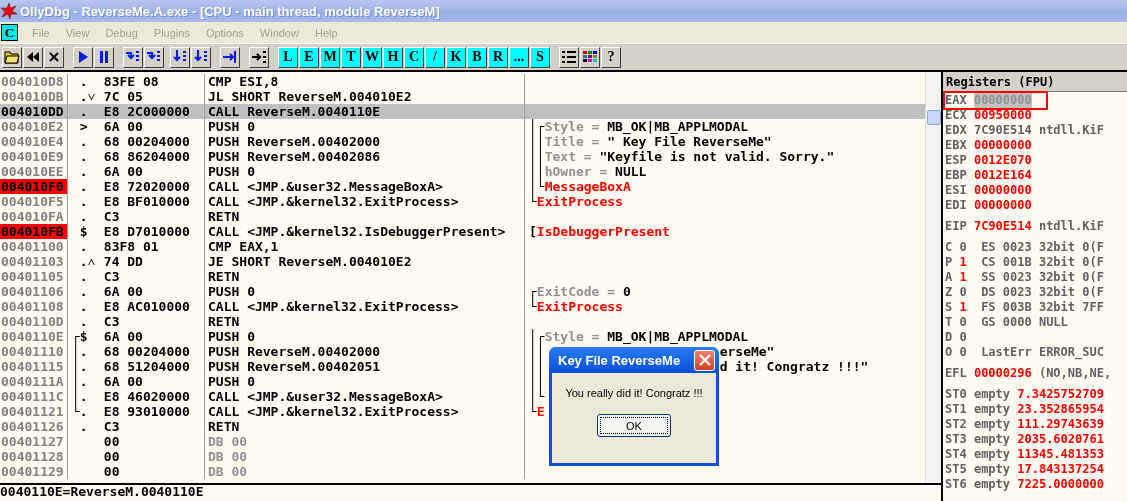 This screenshot has width=1127, height=501. What do you see at coordinates (310, 96) in the screenshot?
I see `instruction-cell: JL SHORT ReverseM.004010E2` at bounding box center [310, 96].